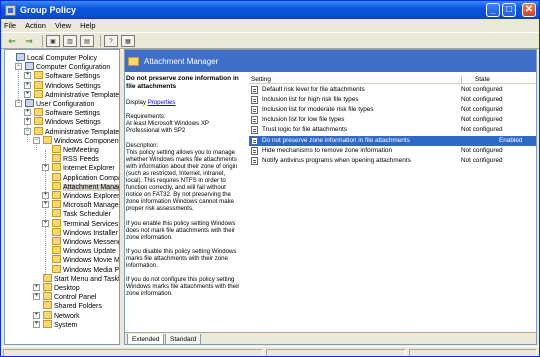  I want to click on column-state: State, so click(482, 79).